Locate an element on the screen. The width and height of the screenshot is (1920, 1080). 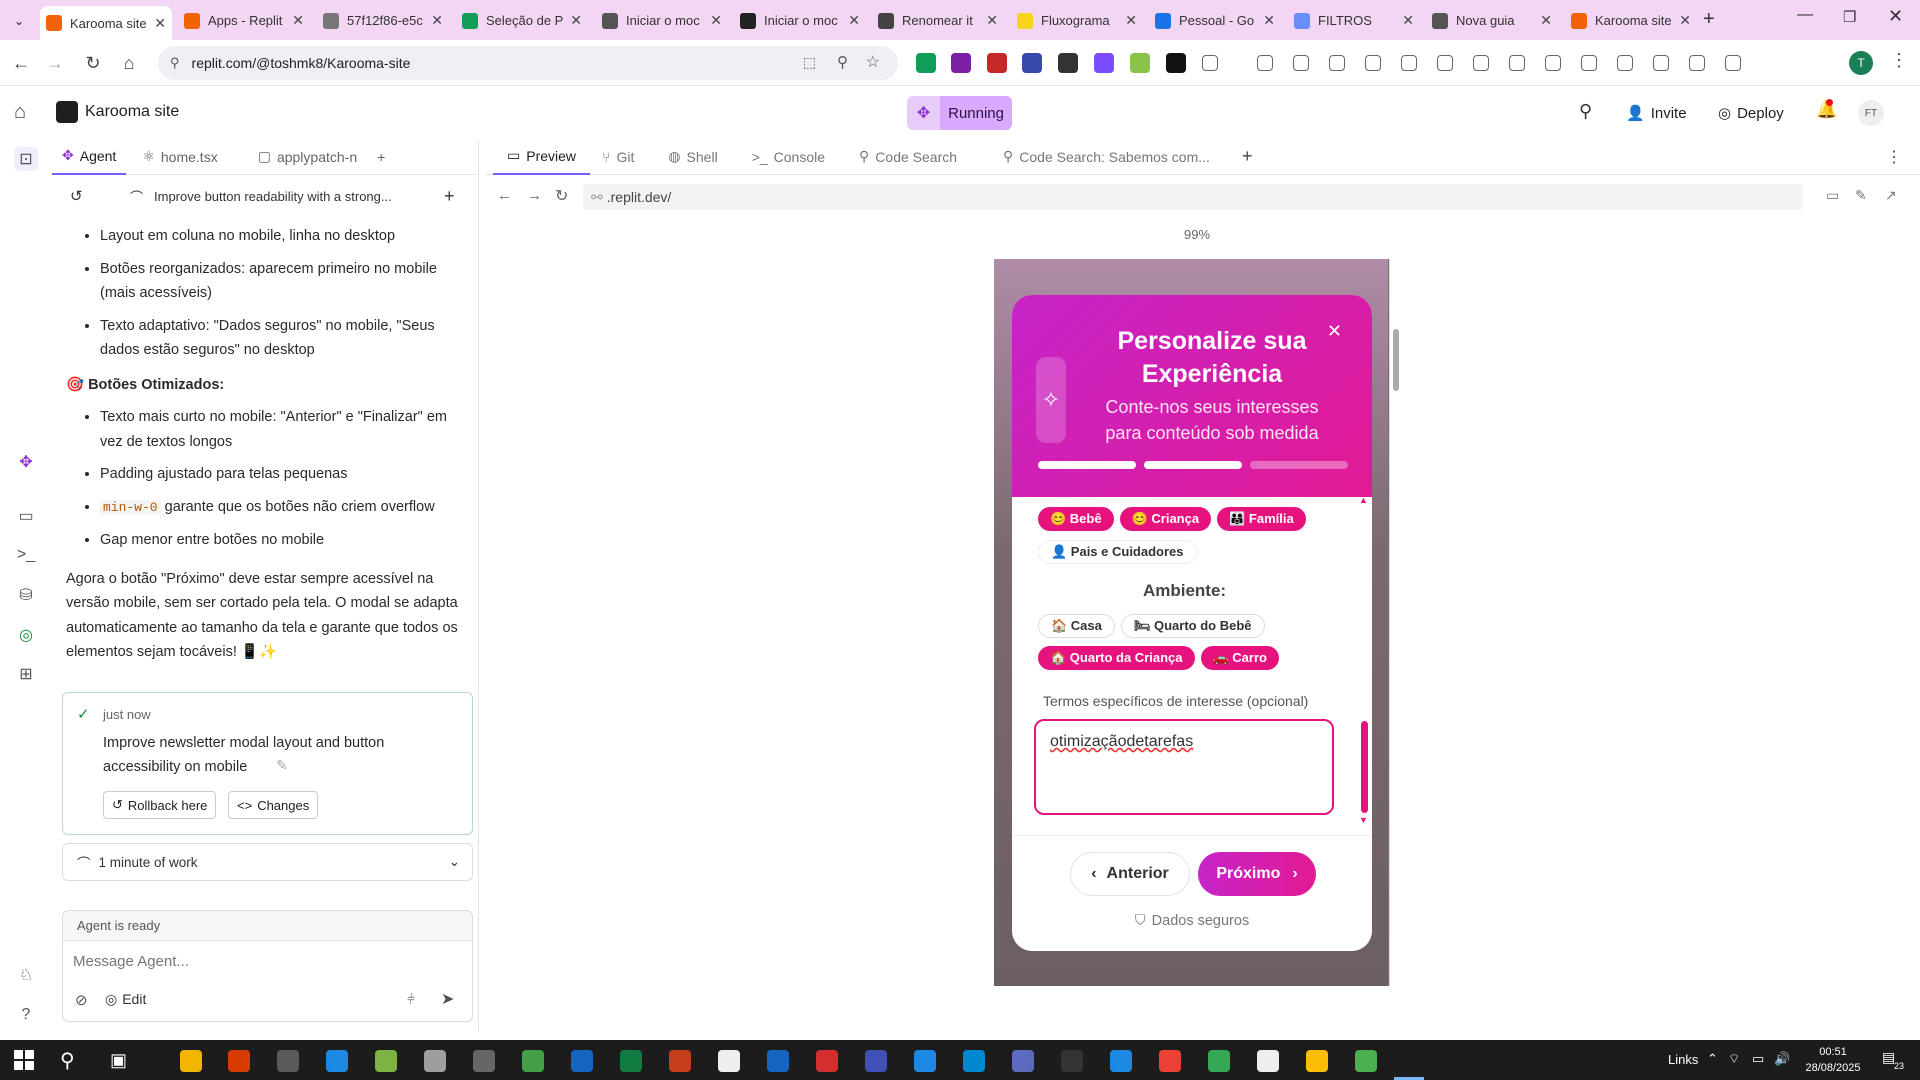
browser-tab: Karooma site ✕ is located at coordinates (106, 23).